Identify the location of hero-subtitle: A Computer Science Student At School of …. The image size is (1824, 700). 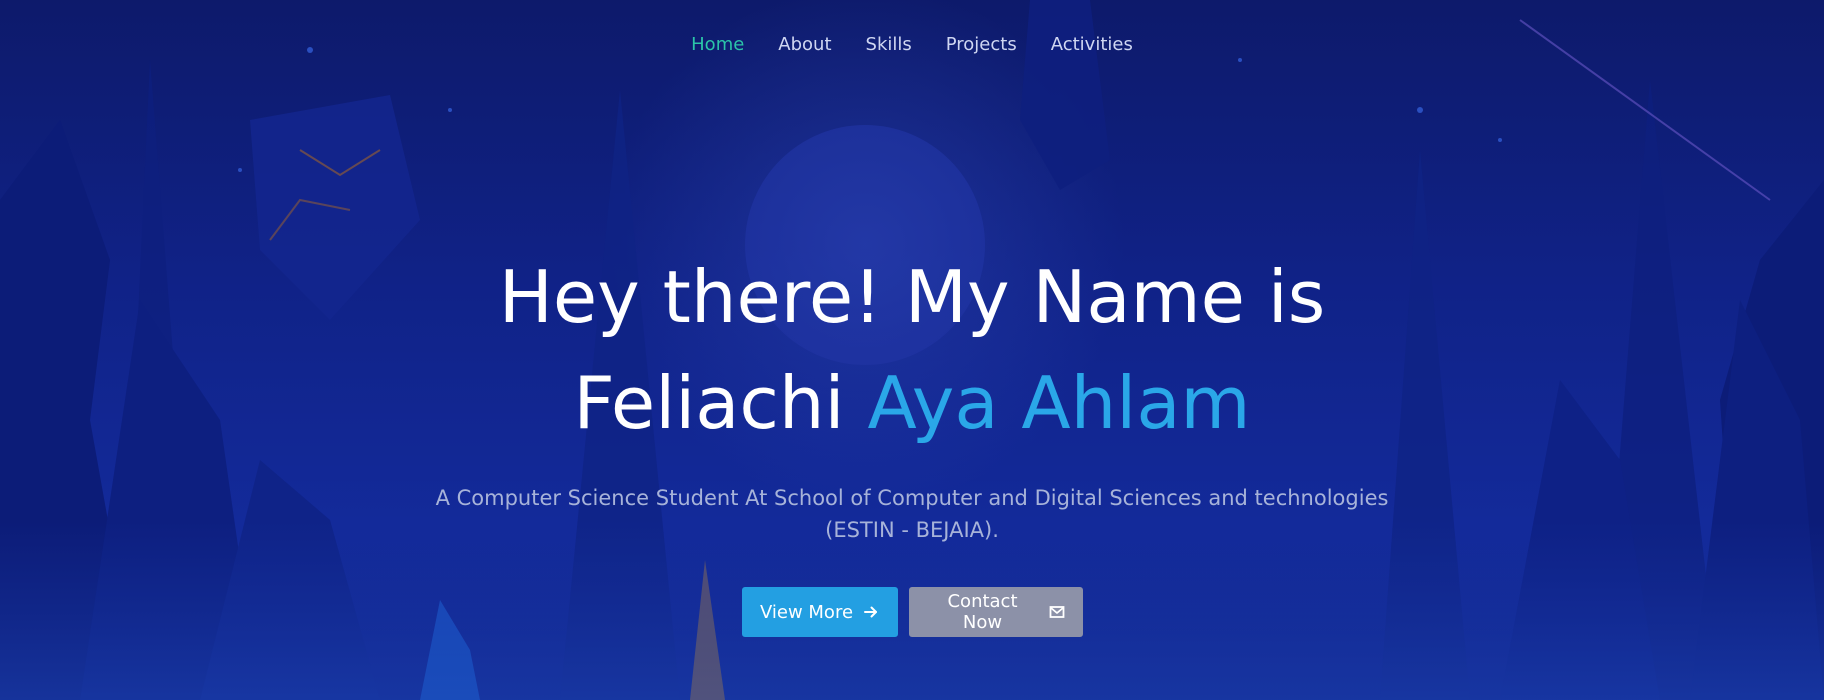
(912, 514).